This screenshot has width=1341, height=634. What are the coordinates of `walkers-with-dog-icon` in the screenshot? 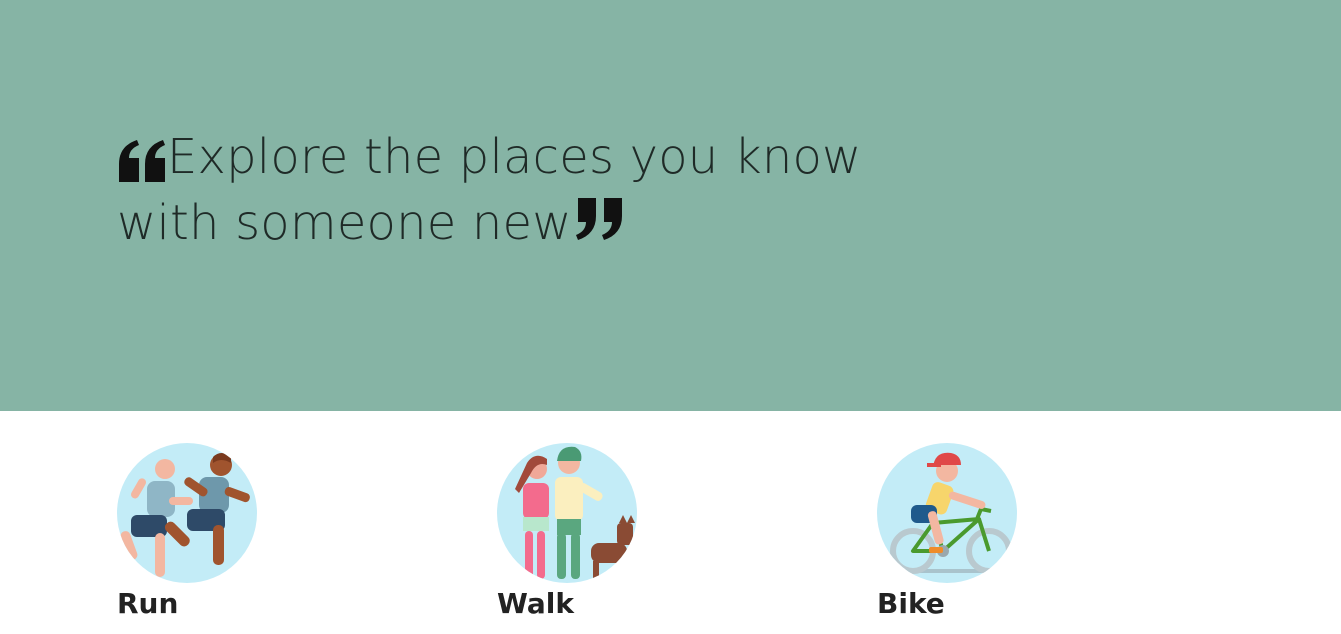 It's located at (567, 513).